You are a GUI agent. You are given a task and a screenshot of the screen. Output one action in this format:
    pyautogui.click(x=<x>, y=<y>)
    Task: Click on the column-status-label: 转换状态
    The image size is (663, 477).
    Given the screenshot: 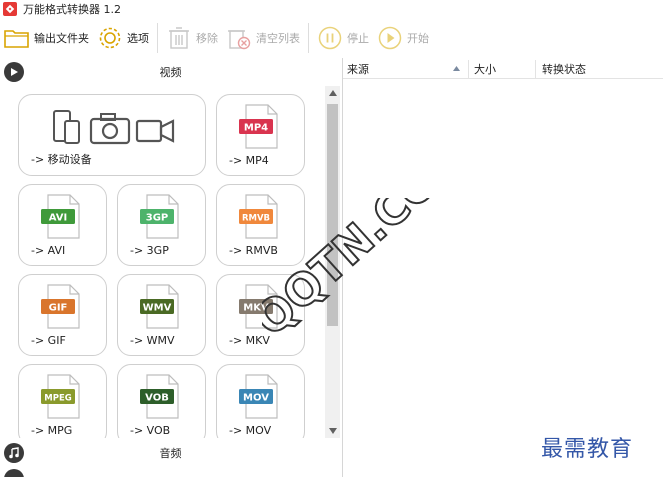 What is the action you would take?
    pyautogui.click(x=564, y=69)
    